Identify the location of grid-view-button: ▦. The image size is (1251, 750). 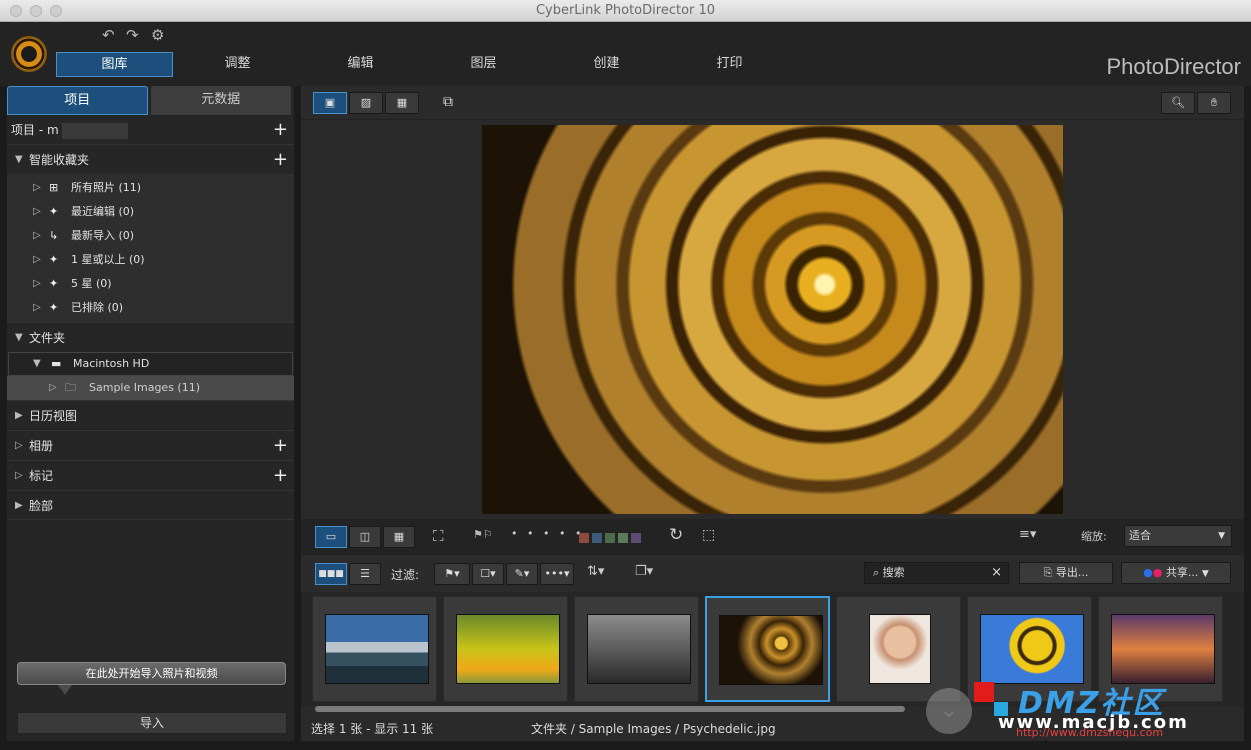
(402, 103).